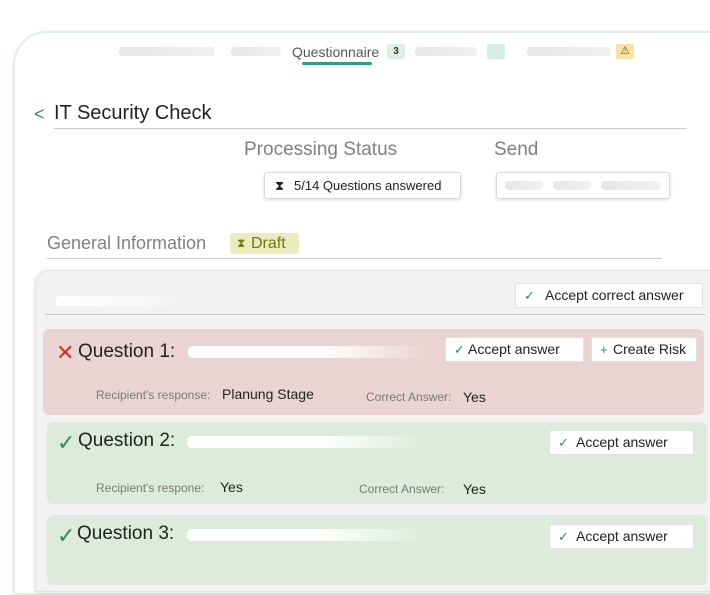 The width and height of the screenshot is (710, 595). Describe the element at coordinates (268, 394) in the screenshot. I see `recipient-response-value: Planung Stage` at that location.